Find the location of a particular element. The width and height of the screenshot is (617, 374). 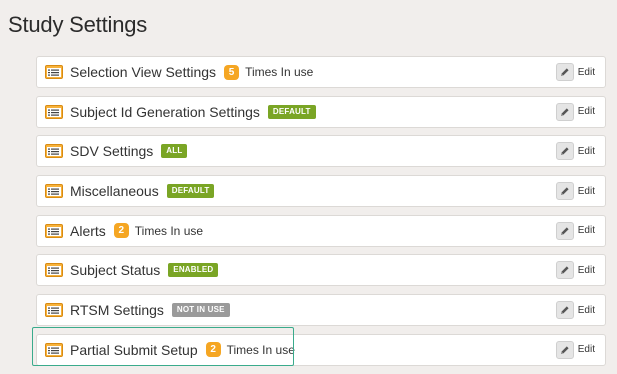

setting-row-sdv: SDV Settings ALL Edit is located at coordinates (321, 151).